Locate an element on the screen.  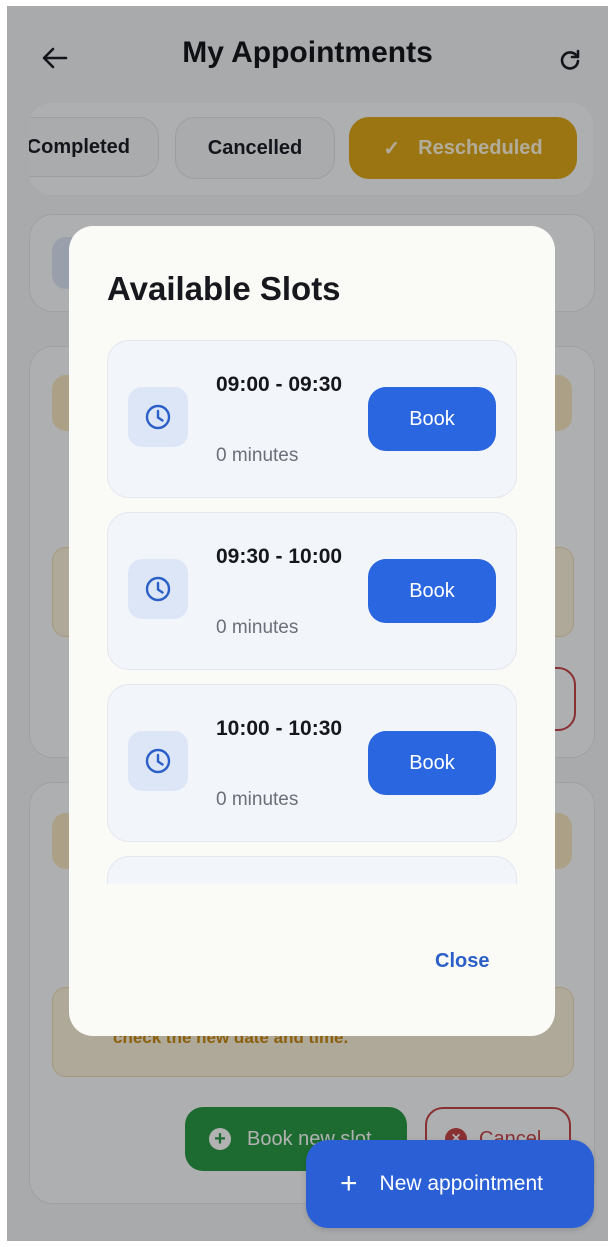
slot-item-partial is located at coordinates (312, 870).